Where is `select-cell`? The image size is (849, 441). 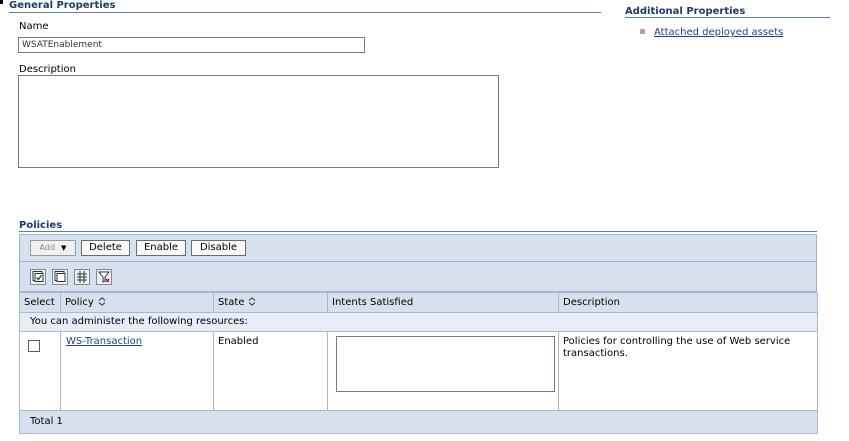
select-cell is located at coordinates (40, 371).